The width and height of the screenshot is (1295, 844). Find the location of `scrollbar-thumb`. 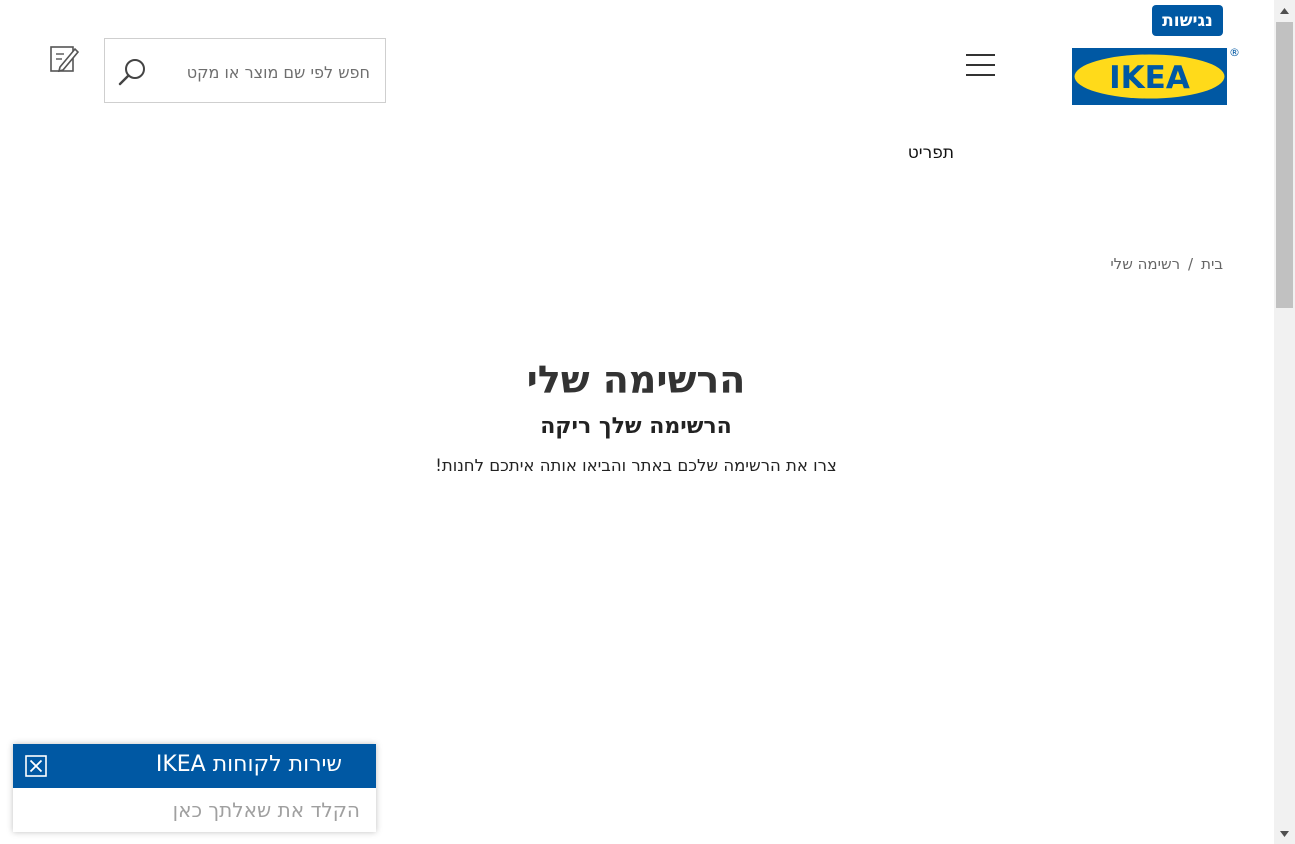

scrollbar-thumb is located at coordinates (1284, 165).